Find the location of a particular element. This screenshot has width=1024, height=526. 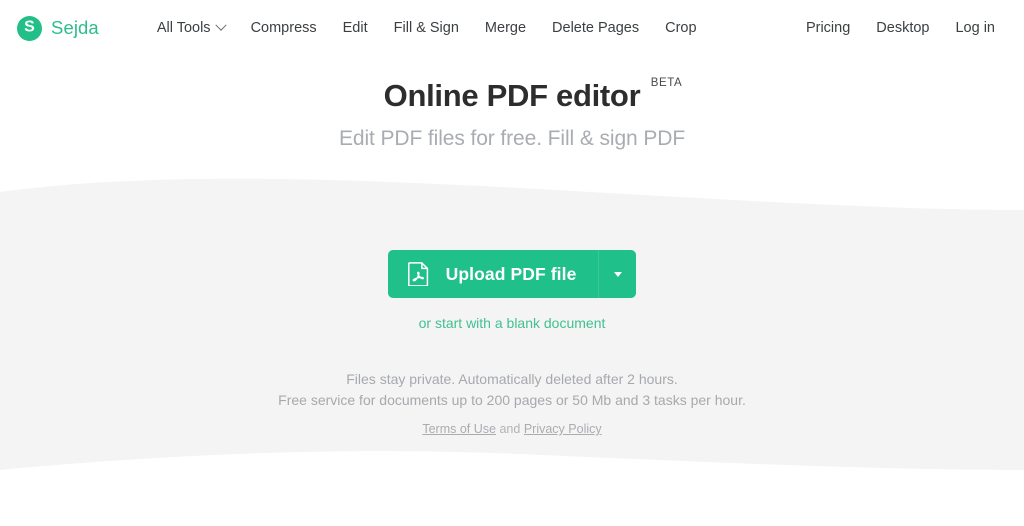

nav-item-log-in: Log in is located at coordinates (975, 28).